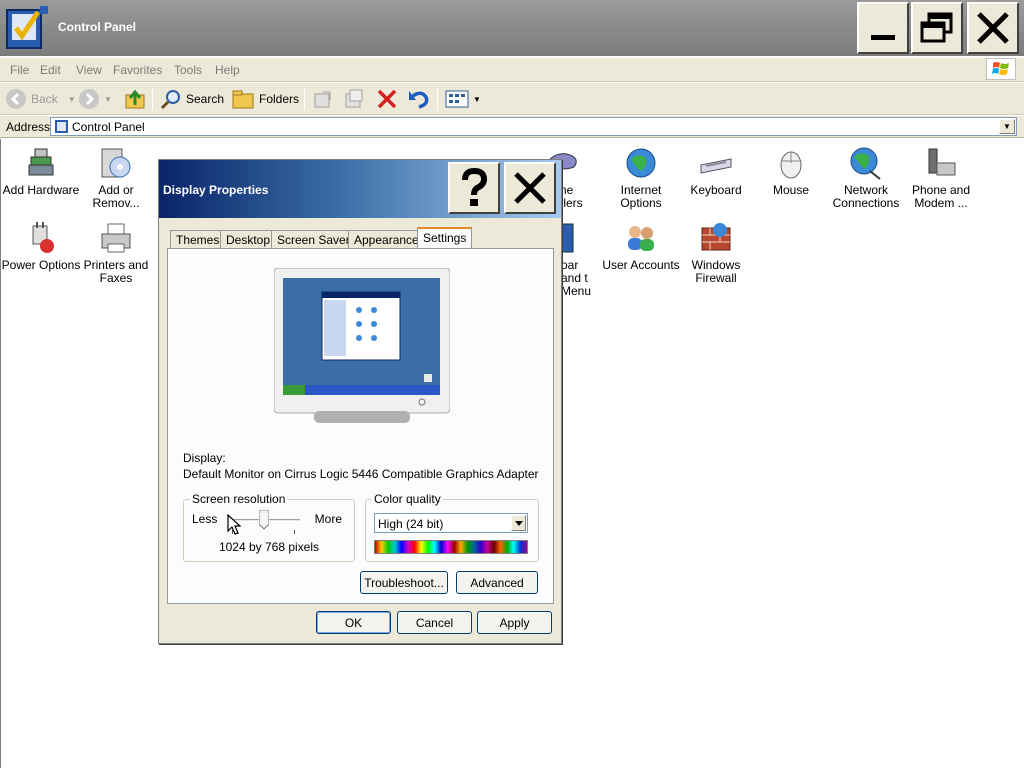 Image resolution: width=1024 pixels, height=768 pixels. I want to click on item-keyboard: Keyboard, so click(716, 171).